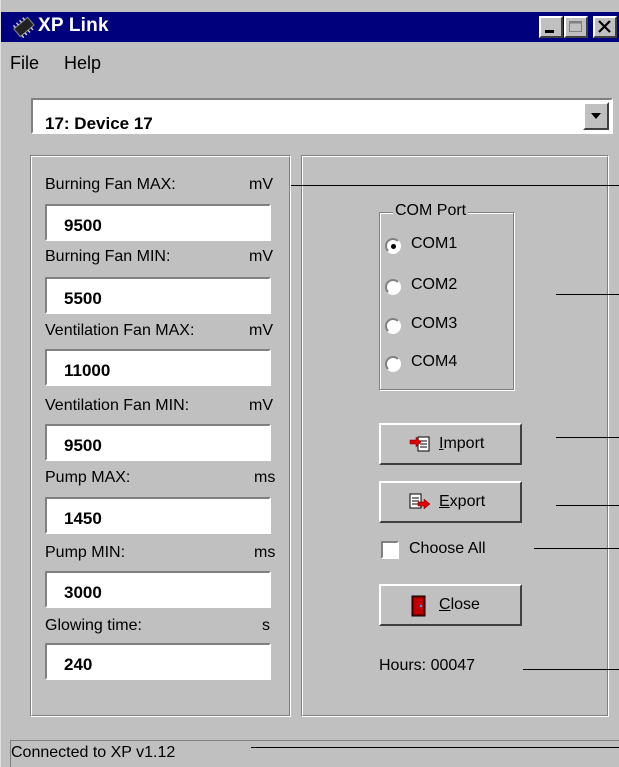 The height and width of the screenshot is (767, 619). Describe the element at coordinates (158, 222) in the screenshot. I see `burning-fan-max-field: 9500` at that location.